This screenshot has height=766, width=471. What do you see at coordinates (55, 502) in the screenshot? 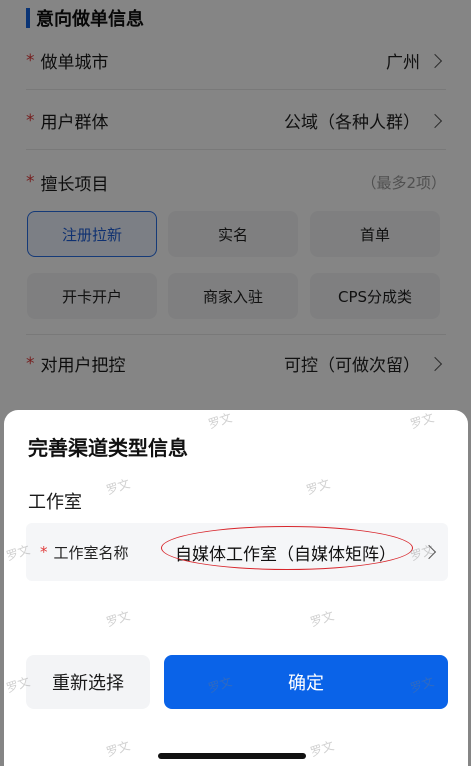
I see `channel-type-label: 工作室` at bounding box center [55, 502].